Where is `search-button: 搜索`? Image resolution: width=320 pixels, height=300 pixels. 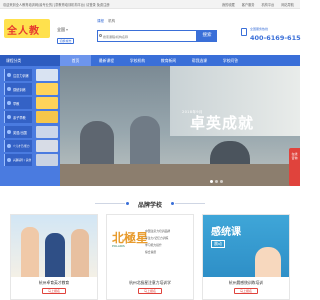
search-button: 搜索 is located at coordinates (207, 36).